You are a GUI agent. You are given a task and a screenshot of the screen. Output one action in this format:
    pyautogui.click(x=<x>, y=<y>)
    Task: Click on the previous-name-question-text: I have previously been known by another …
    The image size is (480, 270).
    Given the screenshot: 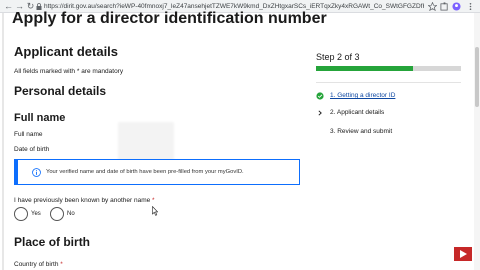 What is the action you would take?
    pyautogui.click(x=82, y=200)
    